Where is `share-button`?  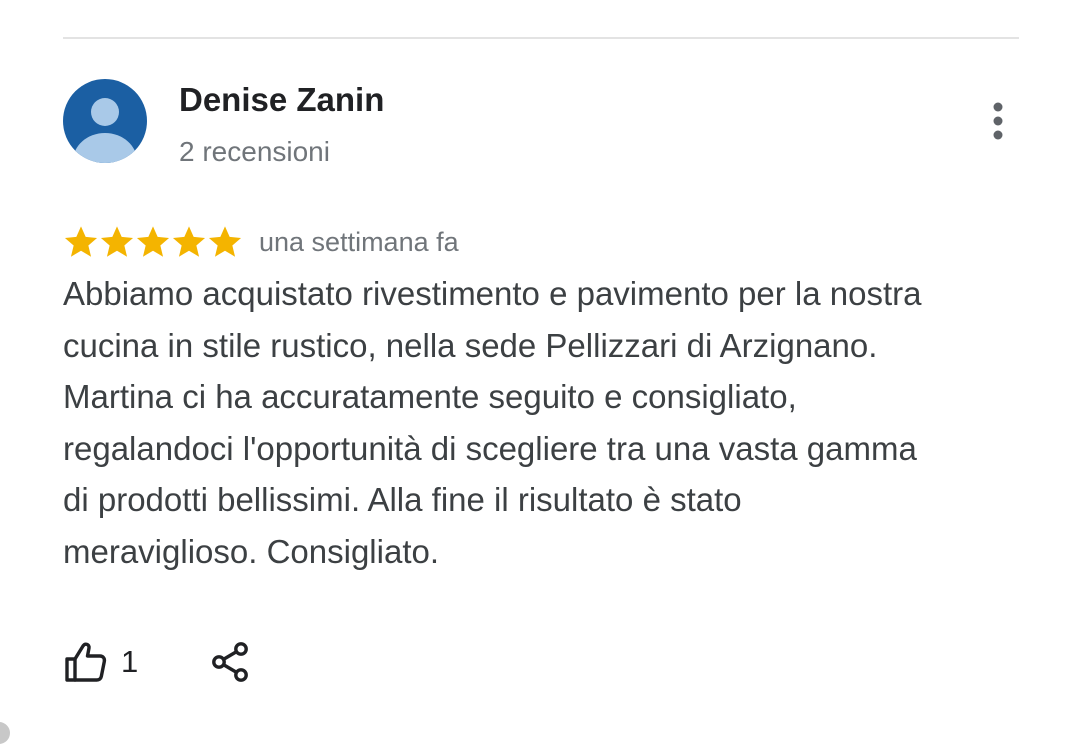 share-button is located at coordinates (230, 662).